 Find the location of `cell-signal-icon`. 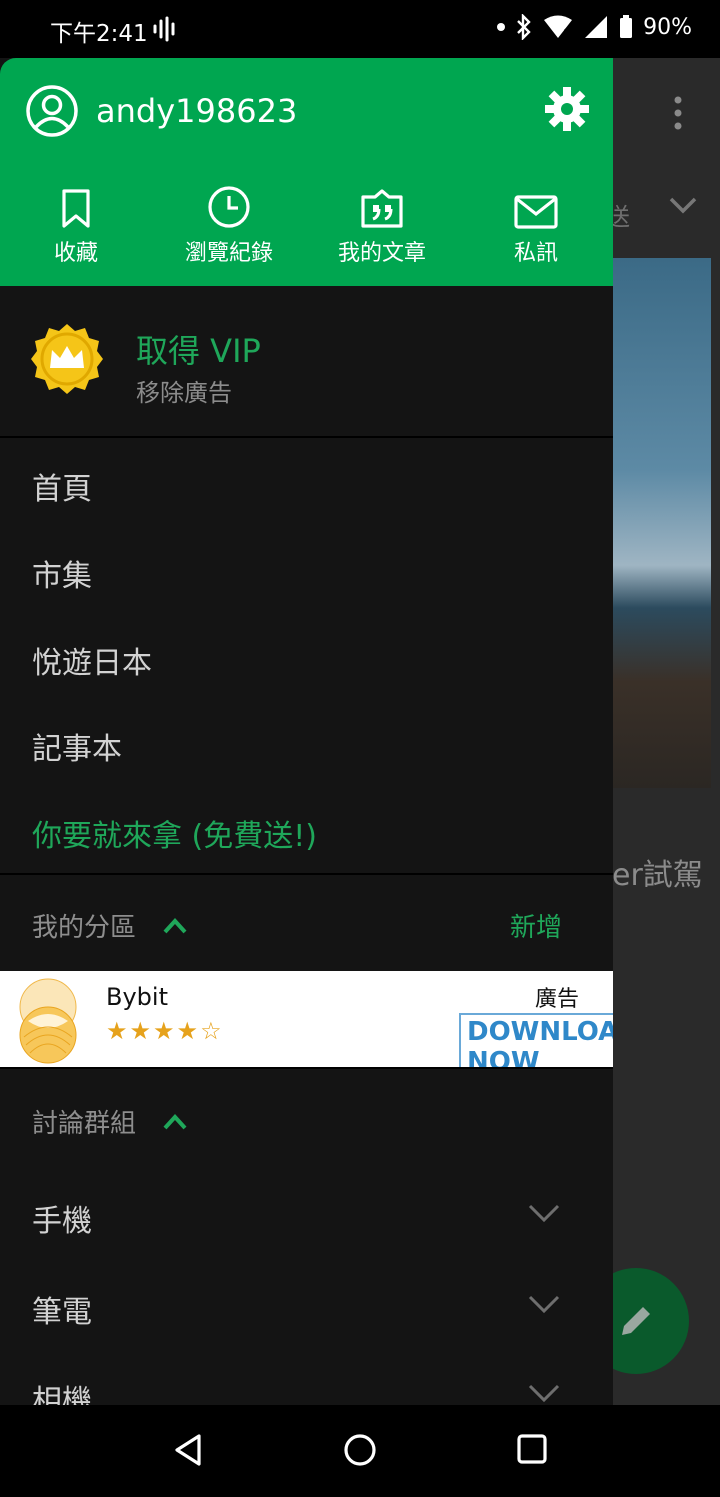

cell-signal-icon is located at coordinates (596, 27).